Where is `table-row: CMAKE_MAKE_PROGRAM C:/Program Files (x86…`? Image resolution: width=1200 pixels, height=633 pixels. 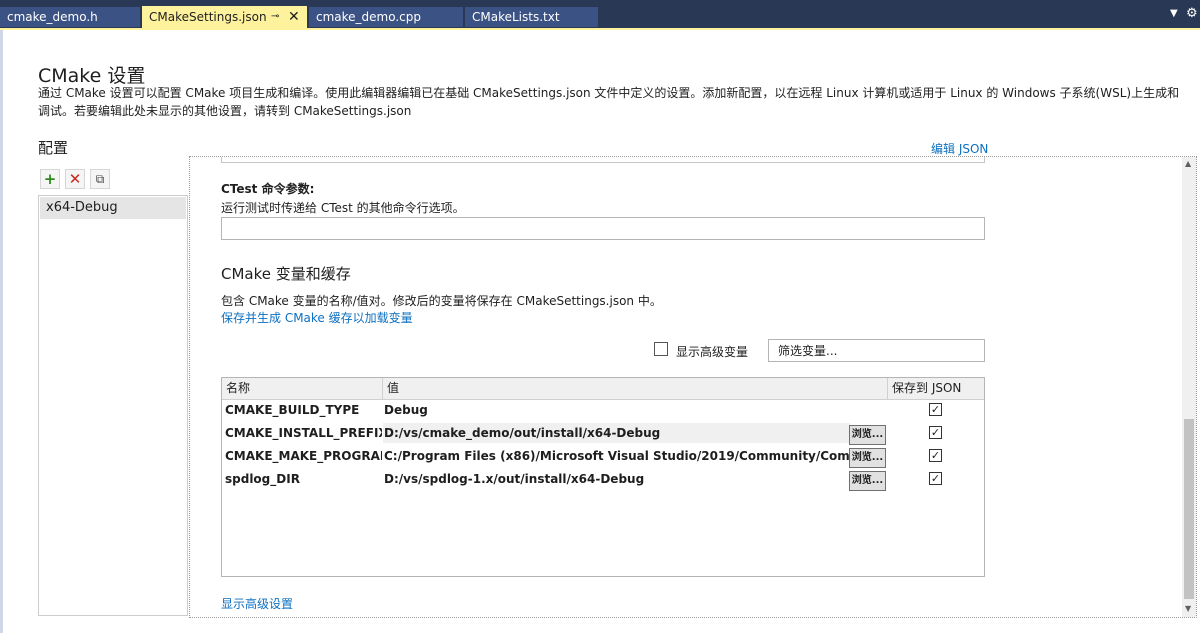
table-row: CMAKE_MAKE_PROGRAM C:/Program Files (x86… is located at coordinates (603, 456).